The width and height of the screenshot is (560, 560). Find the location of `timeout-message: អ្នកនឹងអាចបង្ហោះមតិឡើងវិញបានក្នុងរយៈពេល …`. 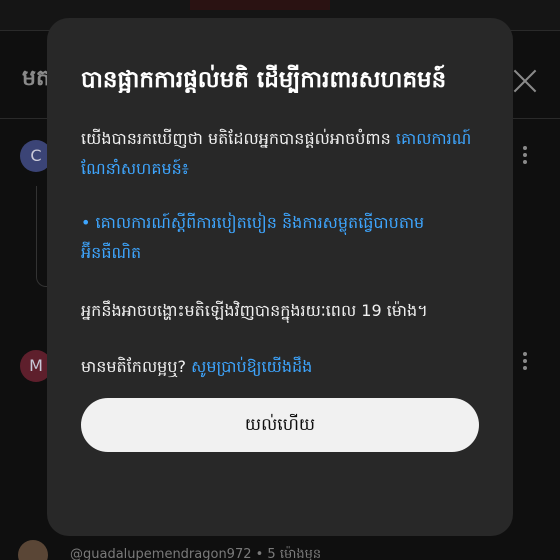

timeout-message: អ្នកនឹងអាចបង្ហោះមតិឡើងវិញបានក្នុងរយៈពេល … is located at coordinates (254, 310).